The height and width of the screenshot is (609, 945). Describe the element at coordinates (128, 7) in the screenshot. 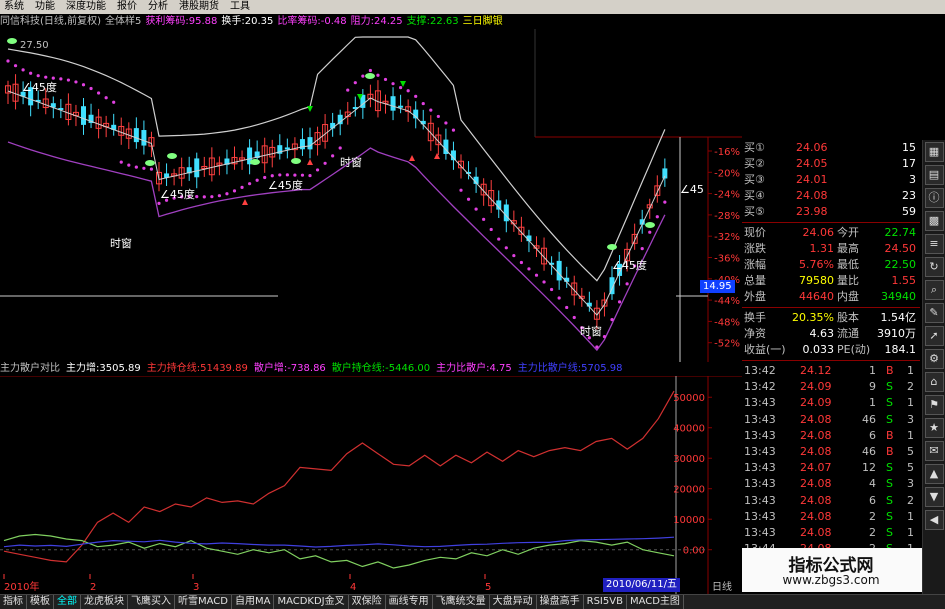

I see `menu-item: 报价` at that location.